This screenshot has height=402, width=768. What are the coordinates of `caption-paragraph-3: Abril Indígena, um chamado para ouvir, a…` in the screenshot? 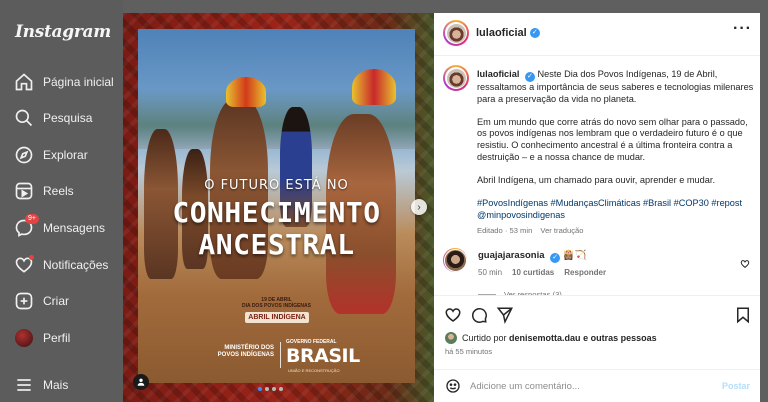 It's located at (596, 179).